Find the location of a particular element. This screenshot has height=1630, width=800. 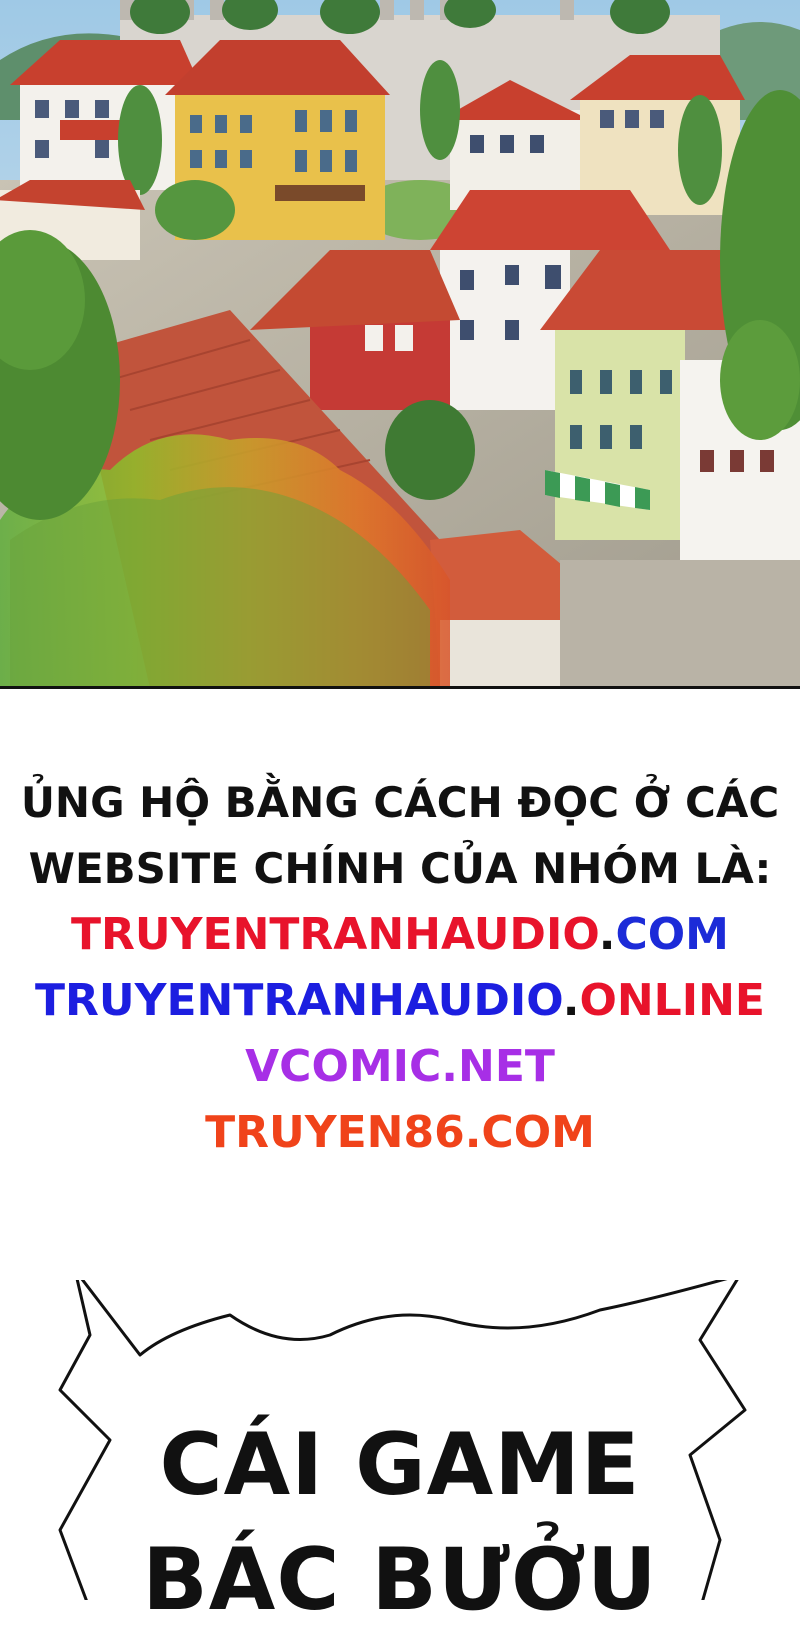

website-link-1: TRUYENTRANHAUDIO.COM is located at coordinates (400, 935).